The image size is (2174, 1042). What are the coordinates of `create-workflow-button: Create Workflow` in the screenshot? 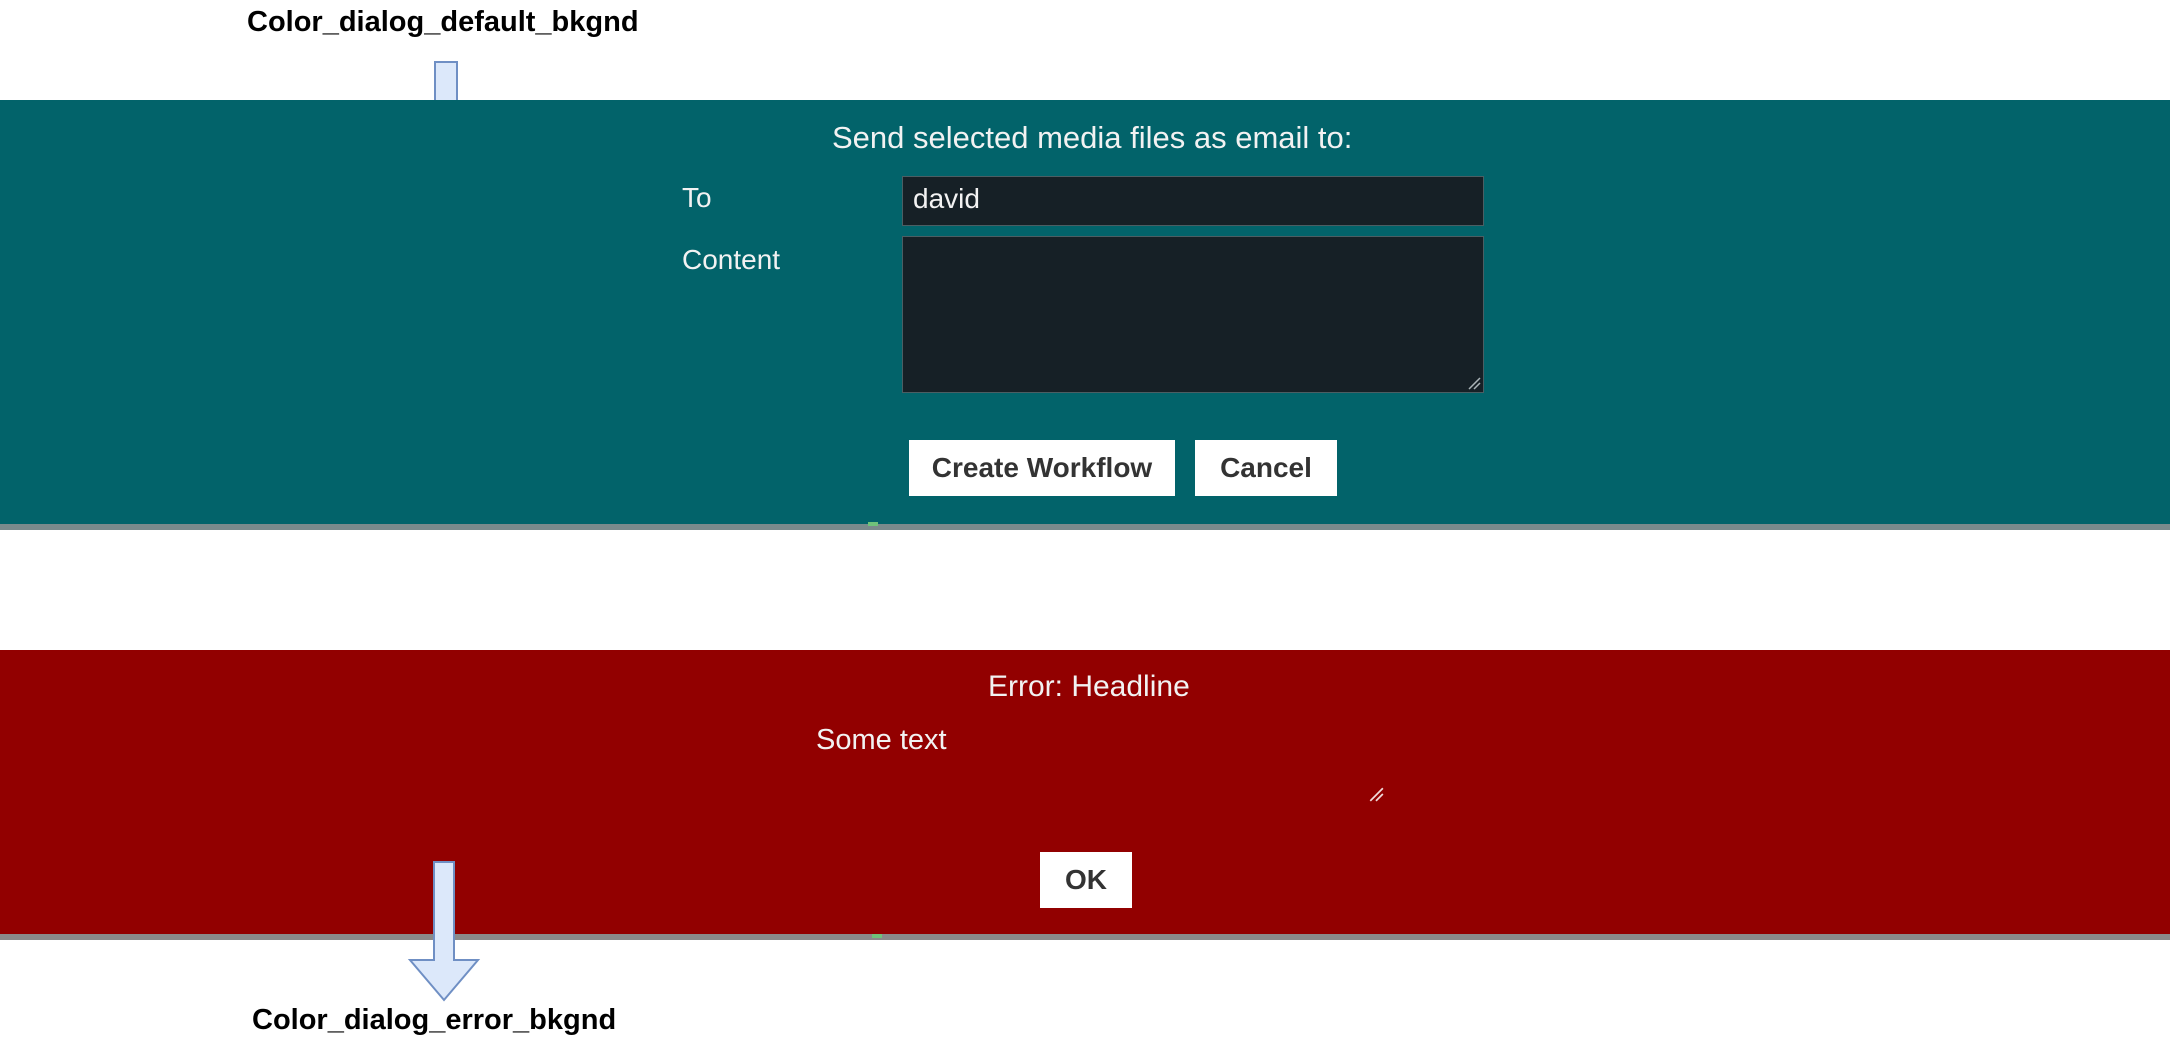 It's located at (1042, 468).